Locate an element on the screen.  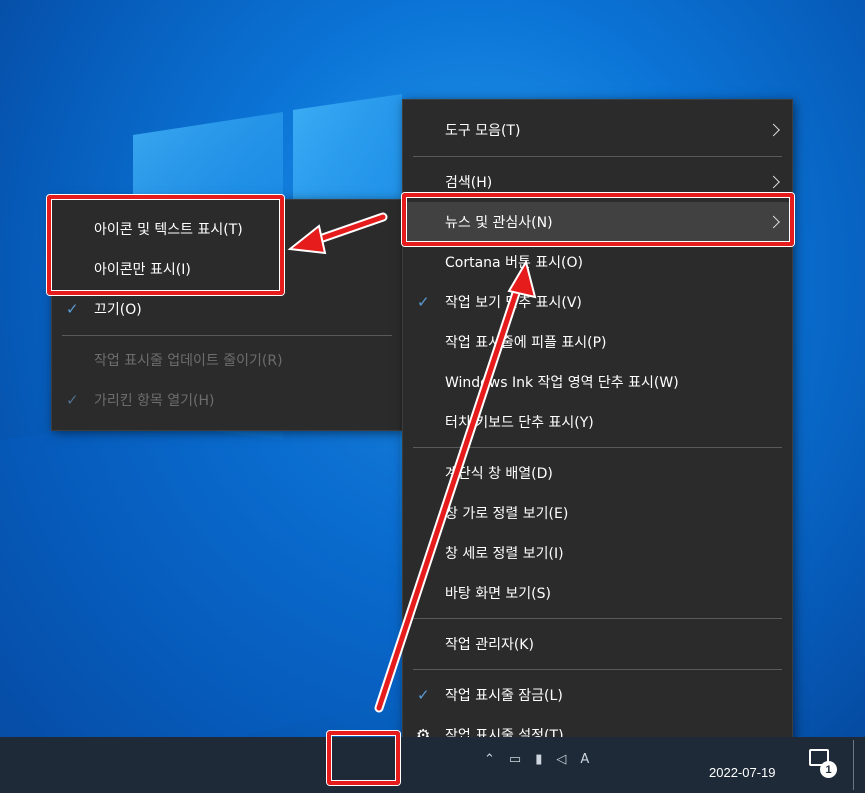
menu-item-task-manager: 작업 관리자(K) is located at coordinates (597, 644).